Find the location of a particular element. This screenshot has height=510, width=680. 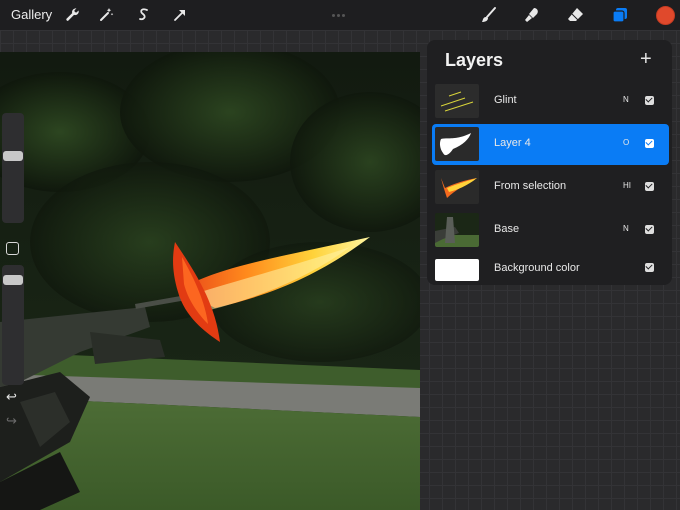

layer-name: From selection is located at coordinates (530, 186).